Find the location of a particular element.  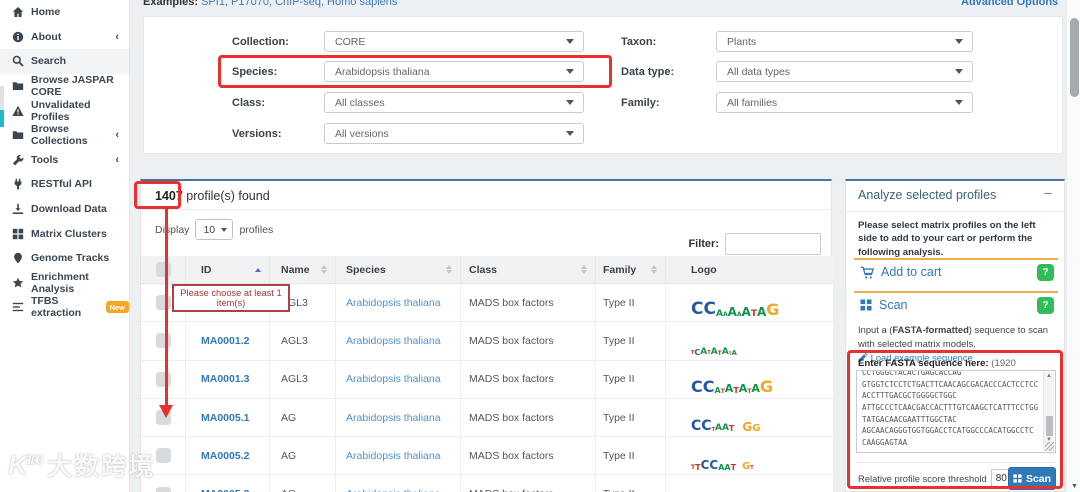

sort-icon is located at coordinates (654, 269).